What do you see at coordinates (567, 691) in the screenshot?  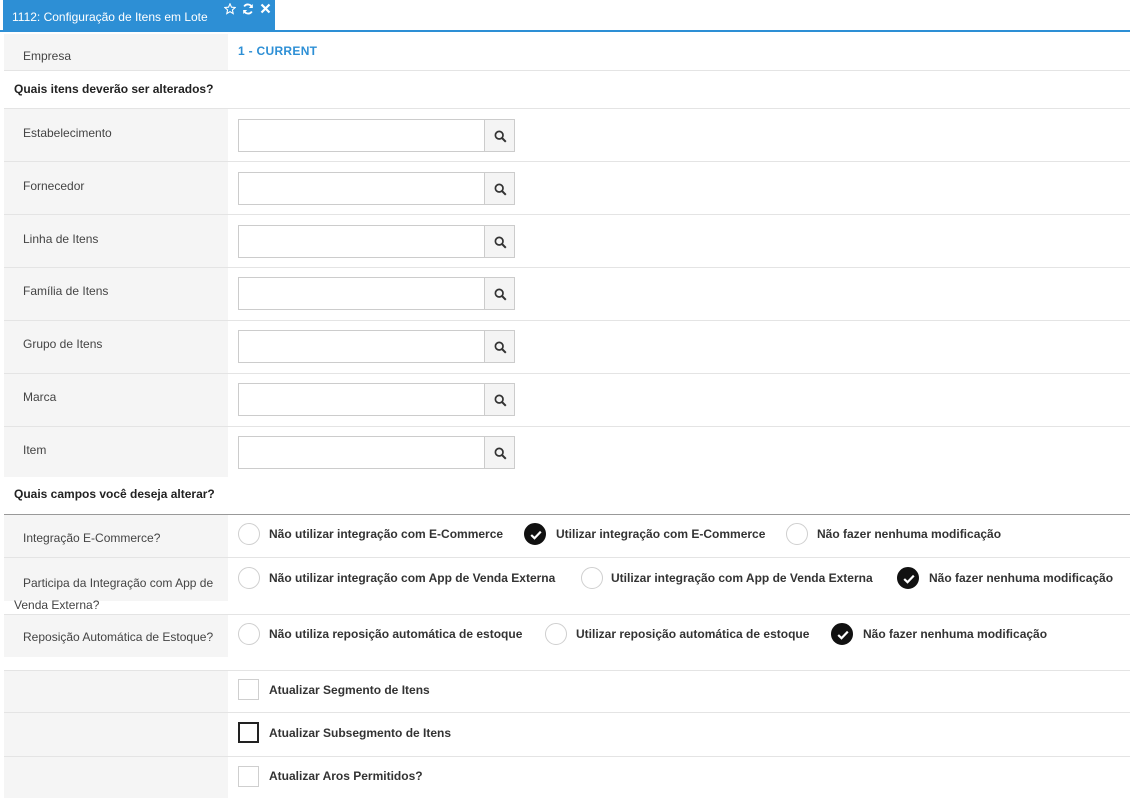 I see `checkbox-row-segmento: Atualizar Segmento de Itens` at bounding box center [567, 691].